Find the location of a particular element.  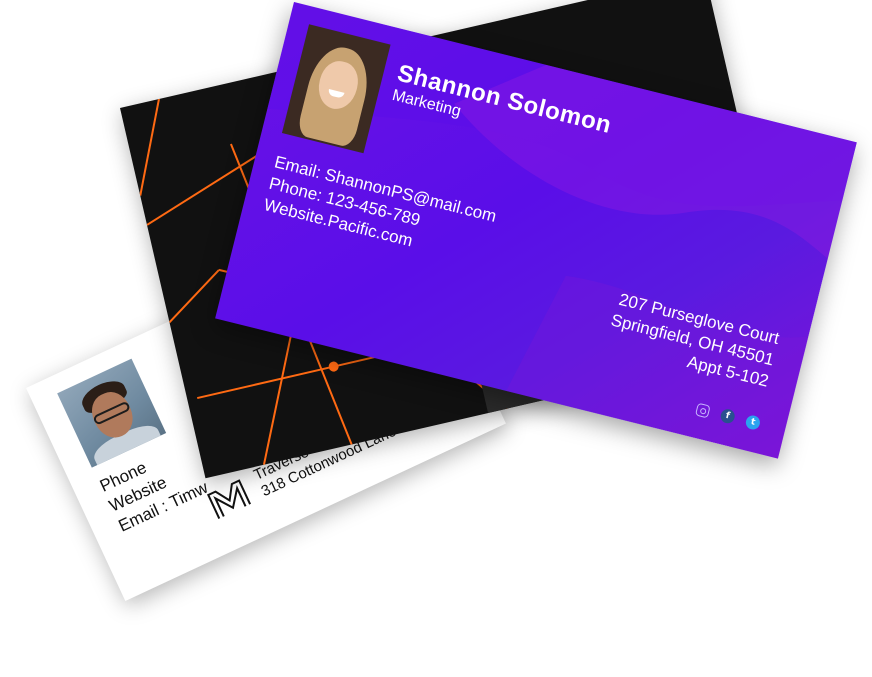

profile-photo-man is located at coordinates (112, 413).